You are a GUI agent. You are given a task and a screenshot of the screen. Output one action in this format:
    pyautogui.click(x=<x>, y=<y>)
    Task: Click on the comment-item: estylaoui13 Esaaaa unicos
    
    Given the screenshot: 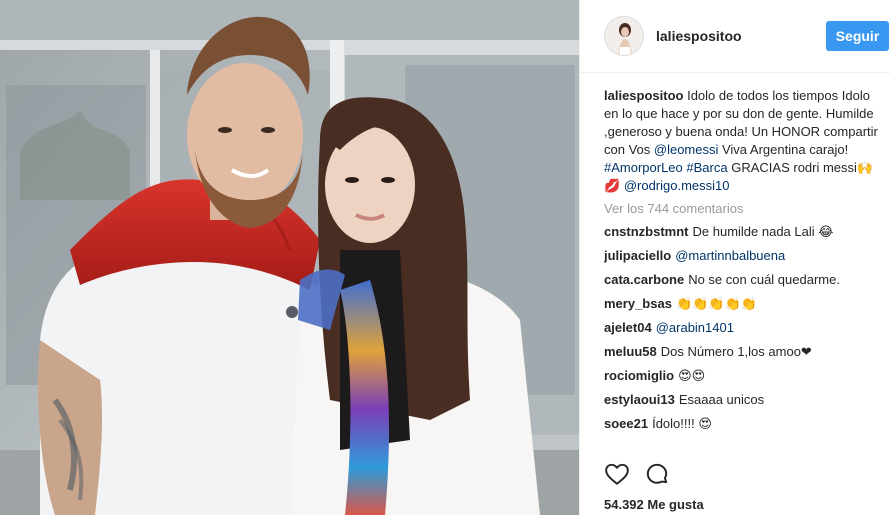 What is the action you would take?
    pyautogui.click(x=744, y=400)
    